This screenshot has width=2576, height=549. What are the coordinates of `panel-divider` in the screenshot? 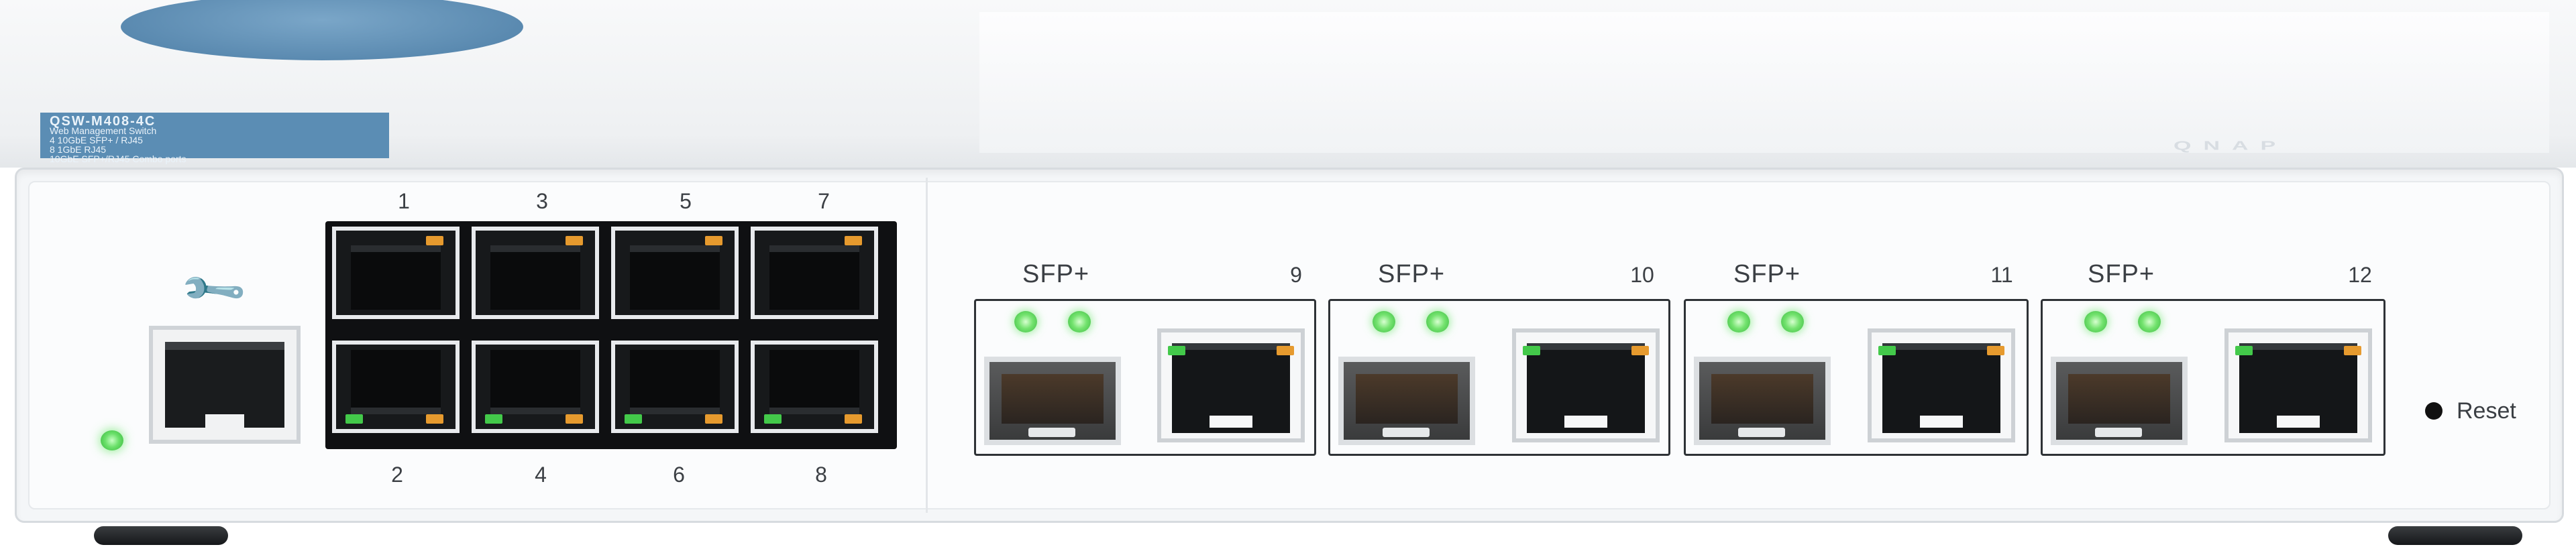 It's located at (927, 345).